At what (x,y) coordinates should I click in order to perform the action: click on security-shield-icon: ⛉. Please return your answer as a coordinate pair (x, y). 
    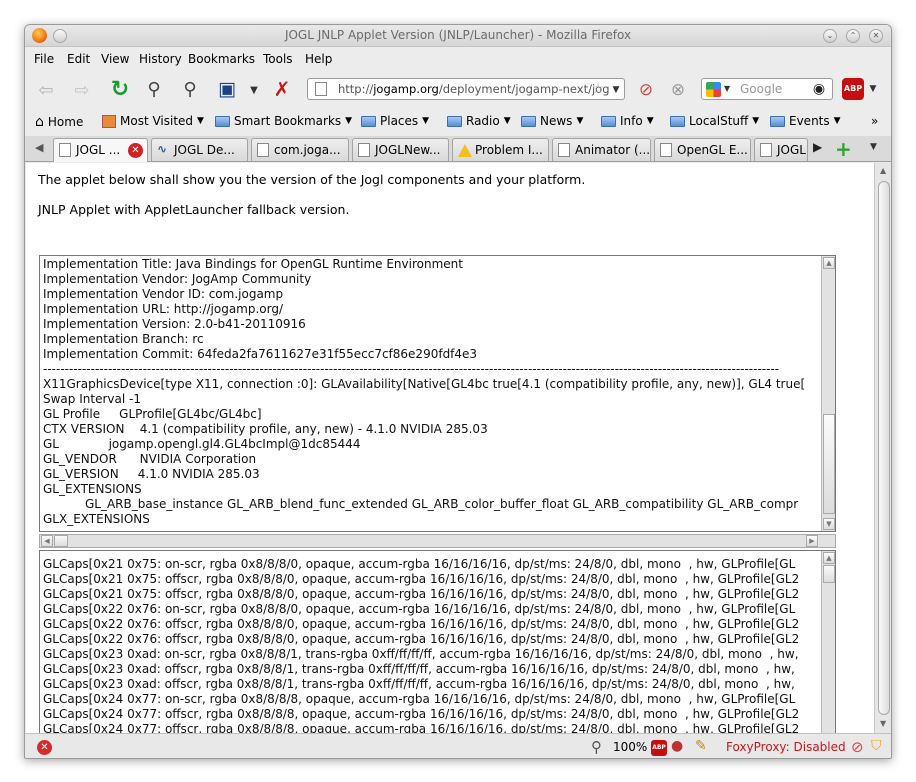
    Looking at the image, I should click on (876, 746).